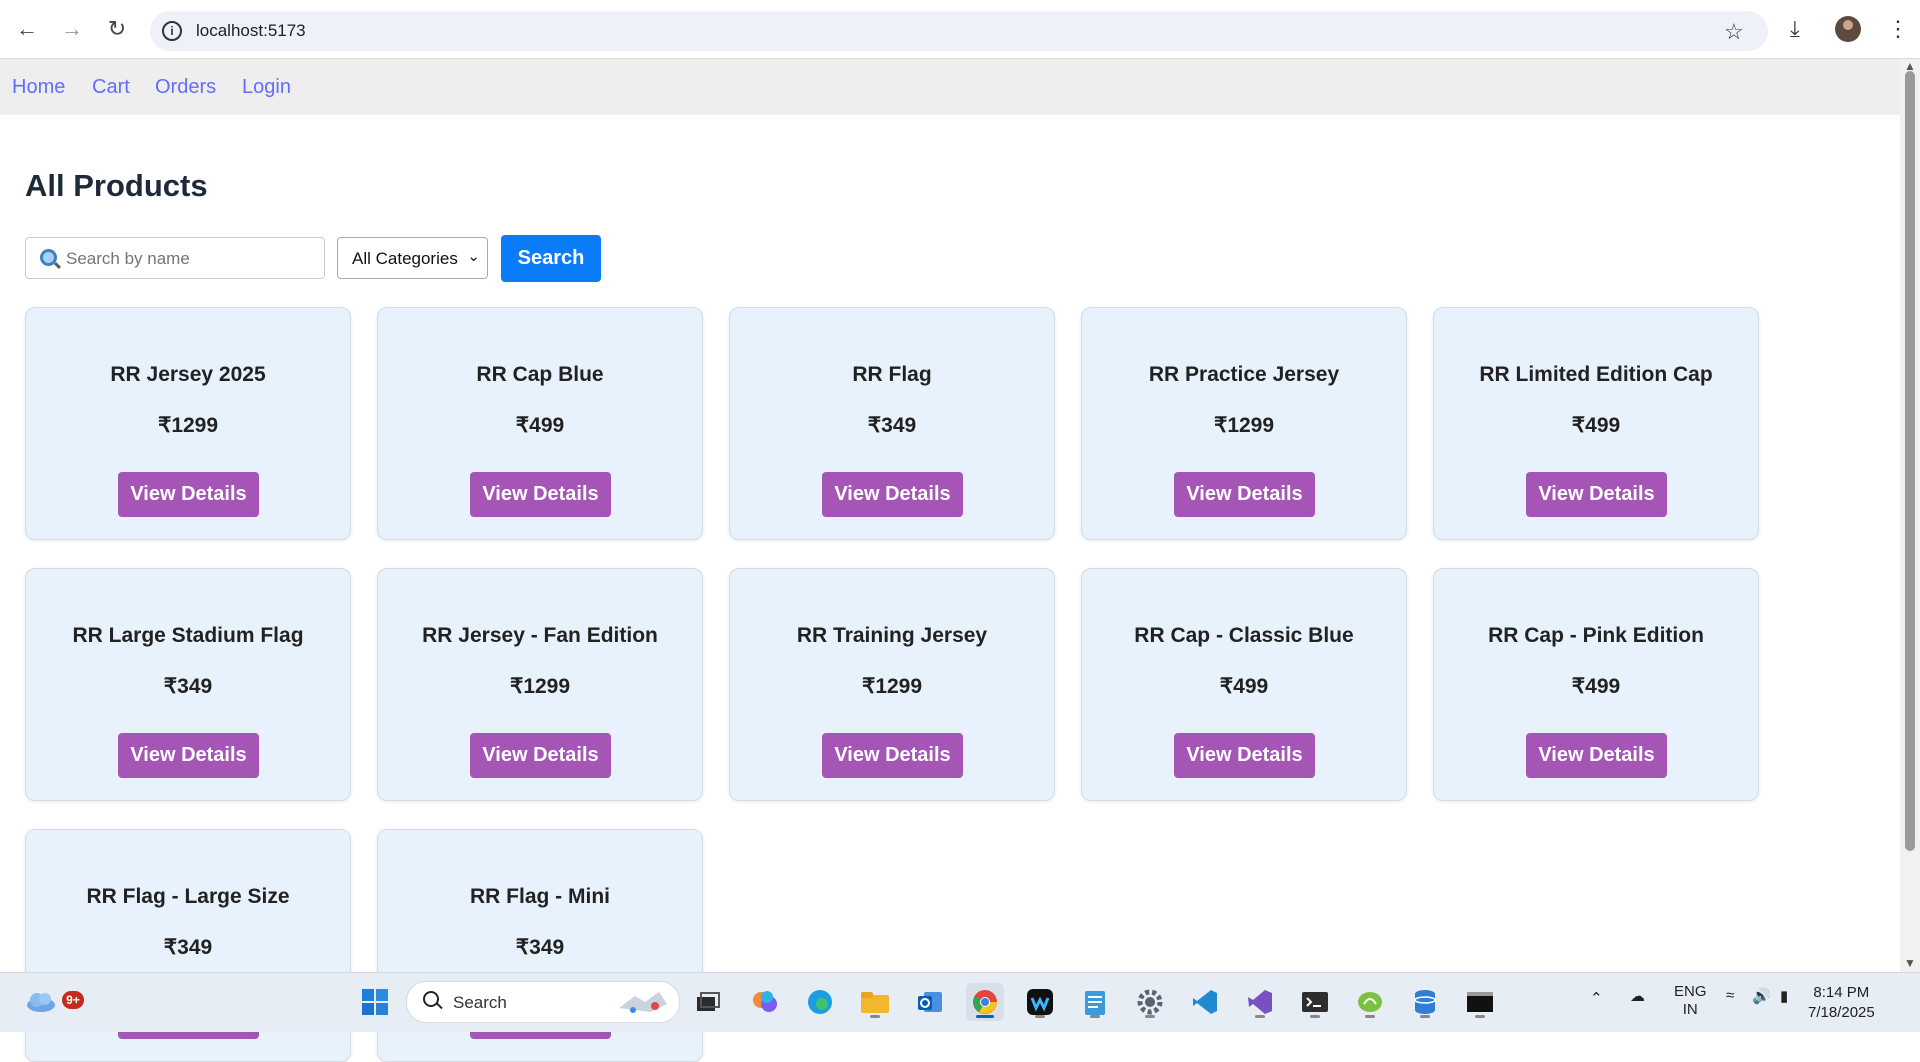  I want to click on product-name: RR Flag - Mini, so click(540, 896).